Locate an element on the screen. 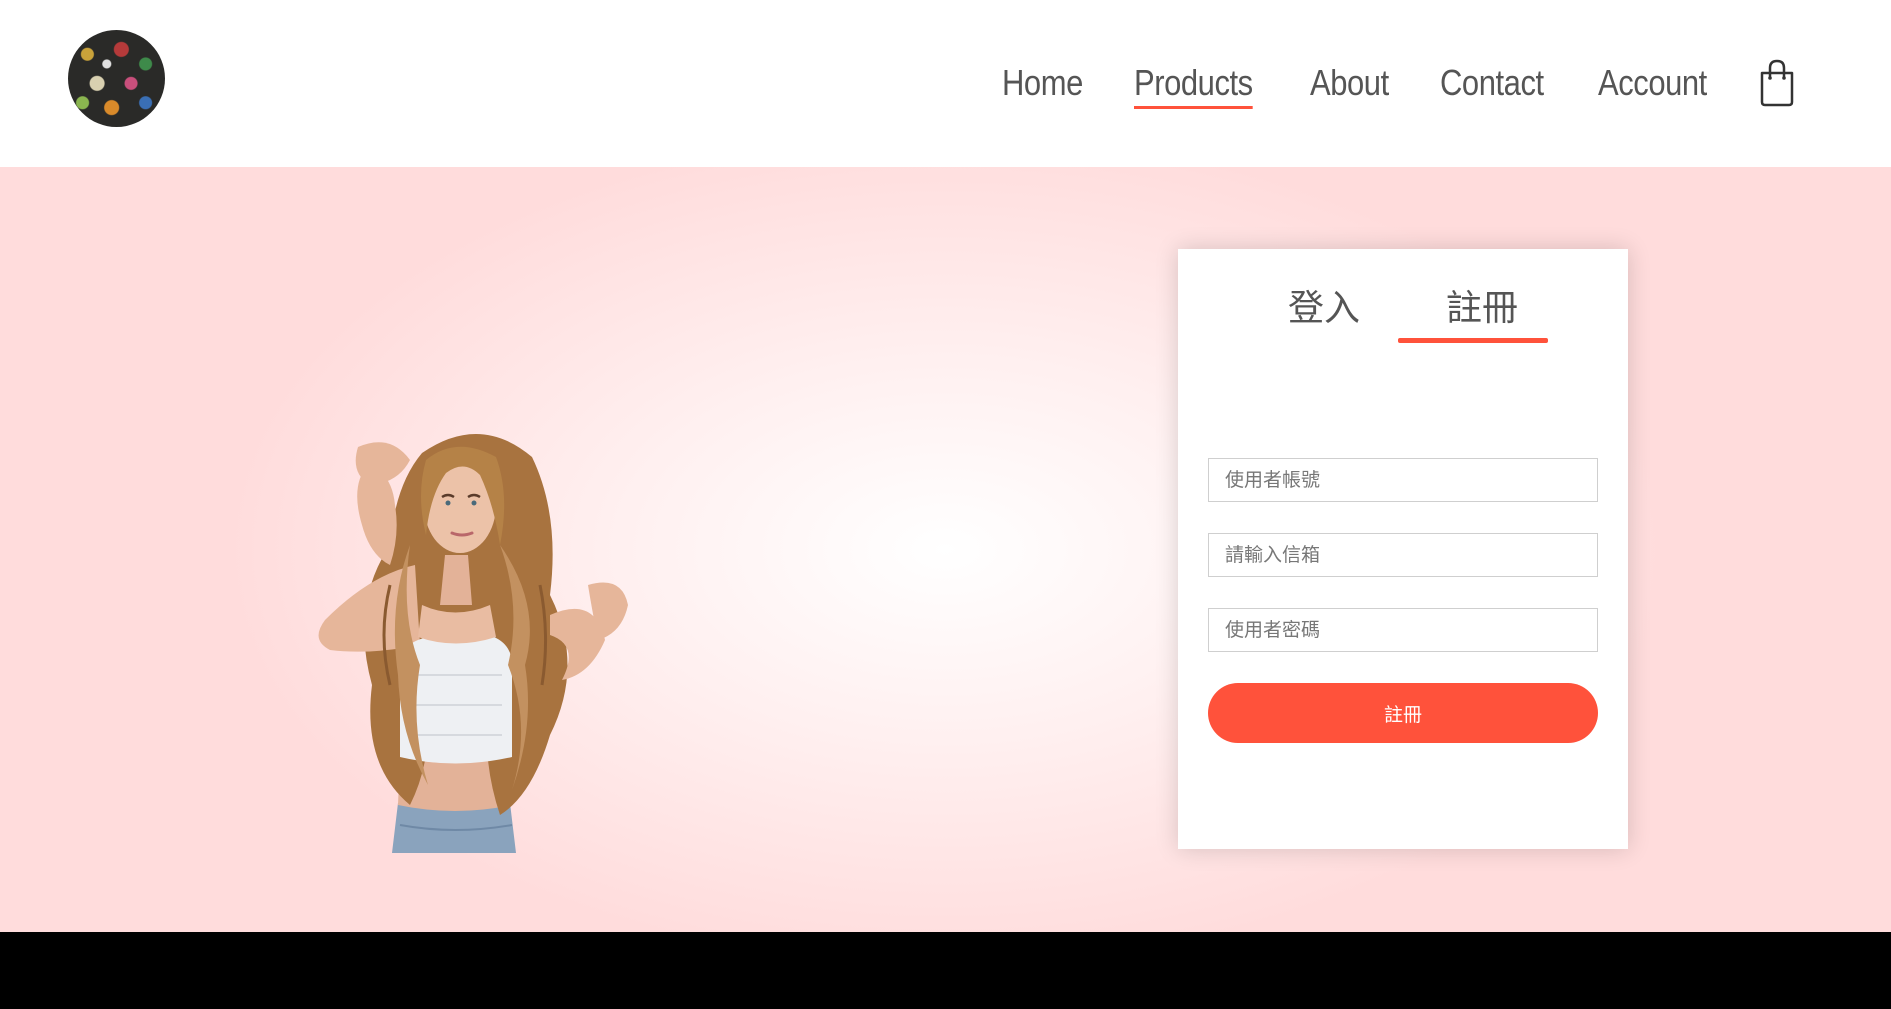  nav-contact: Contact is located at coordinates (1492, 83).